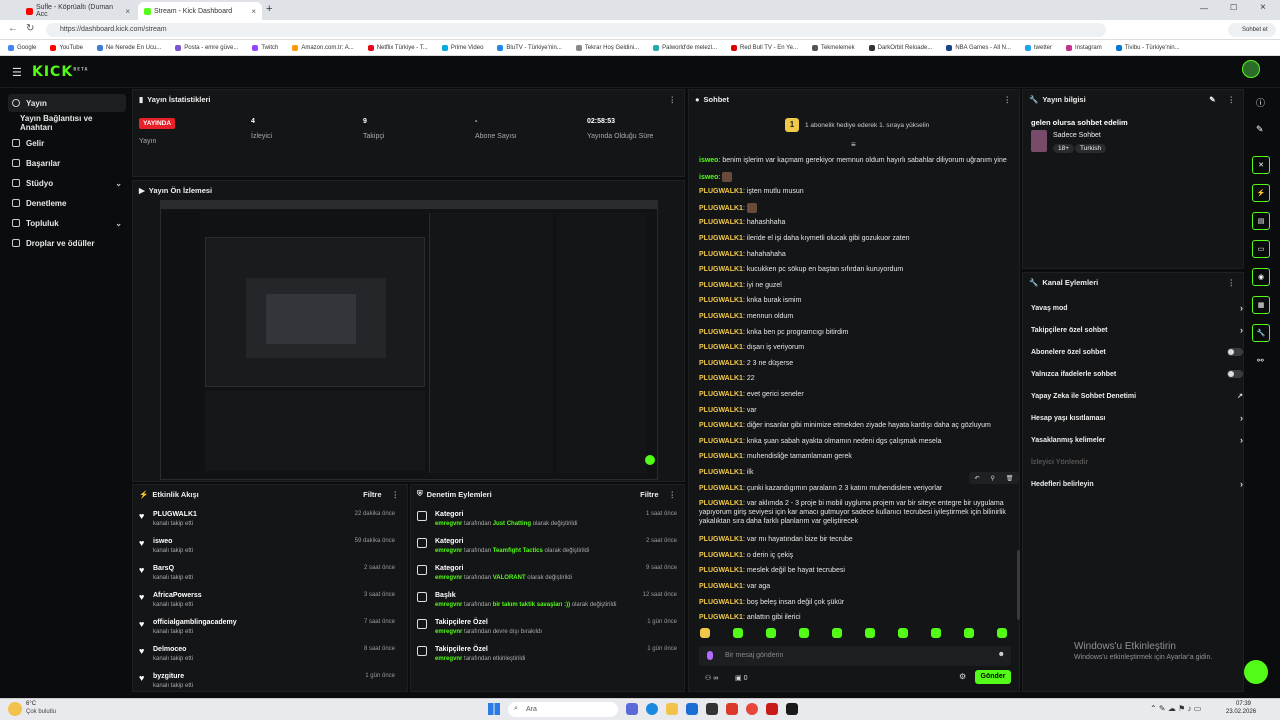 The width and height of the screenshot is (1280, 720). What do you see at coordinates (494, 709) in the screenshot?
I see `windows-start-icon` at bounding box center [494, 709].